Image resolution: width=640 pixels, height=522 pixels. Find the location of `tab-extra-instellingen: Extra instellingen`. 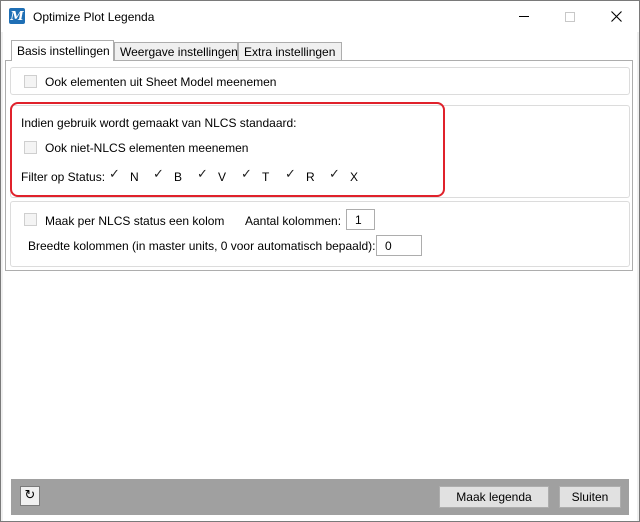

tab-extra-instellingen: Extra instellingen is located at coordinates (290, 51).